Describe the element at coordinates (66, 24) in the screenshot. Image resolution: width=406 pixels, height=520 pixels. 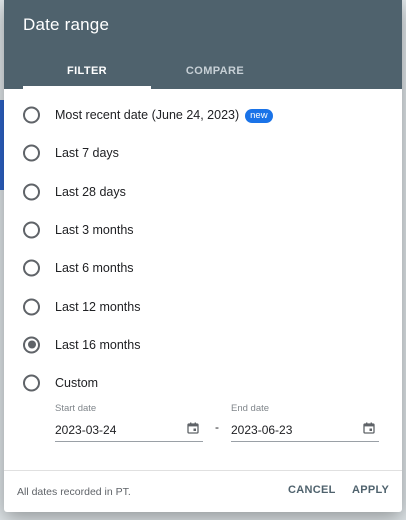
I see `dialog-title: Date range` at that location.